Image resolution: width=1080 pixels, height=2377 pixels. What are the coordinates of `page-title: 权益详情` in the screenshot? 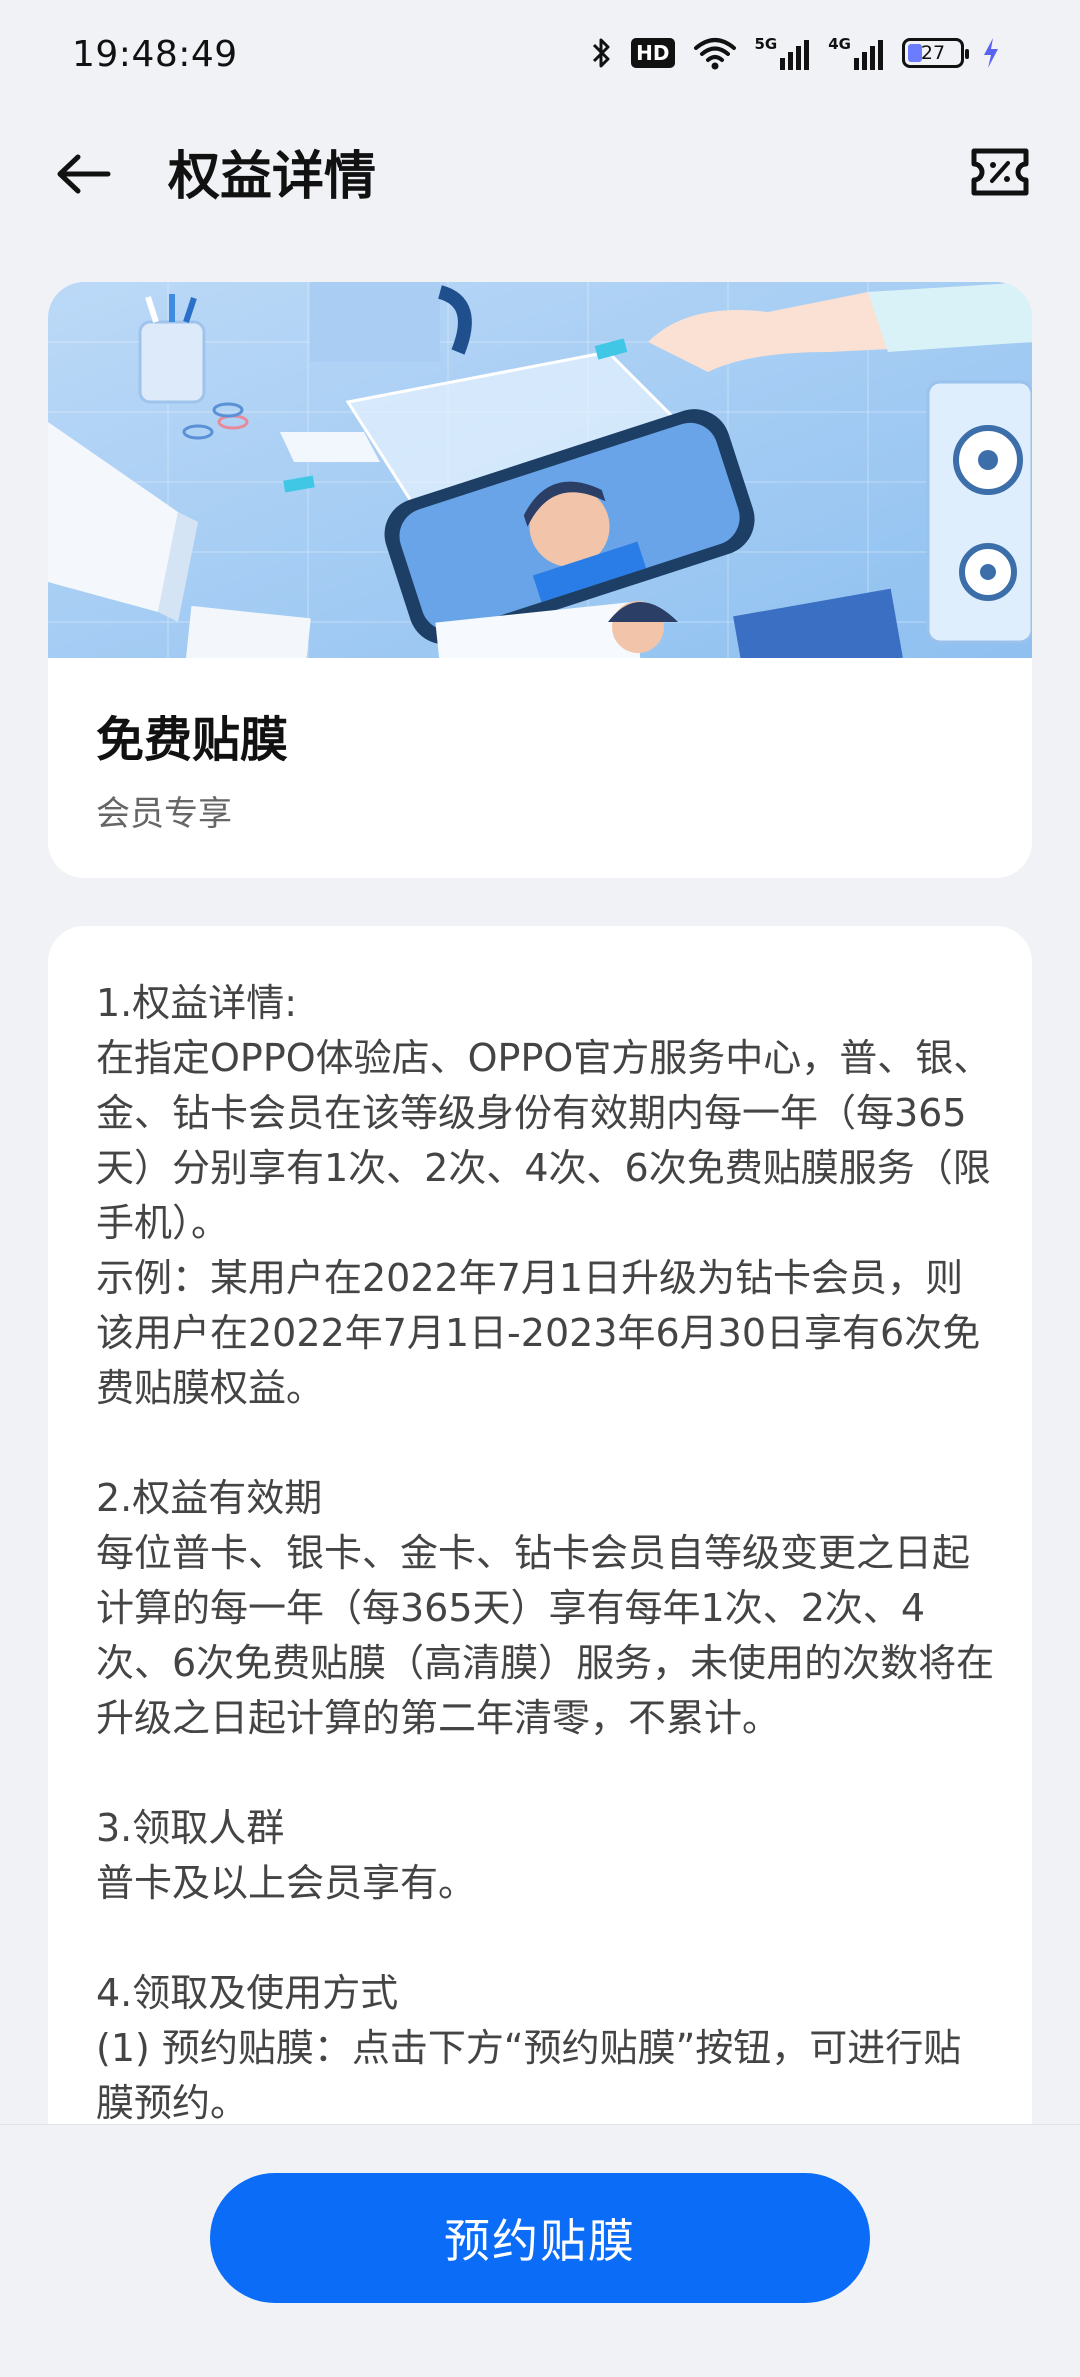 It's located at (272, 177).